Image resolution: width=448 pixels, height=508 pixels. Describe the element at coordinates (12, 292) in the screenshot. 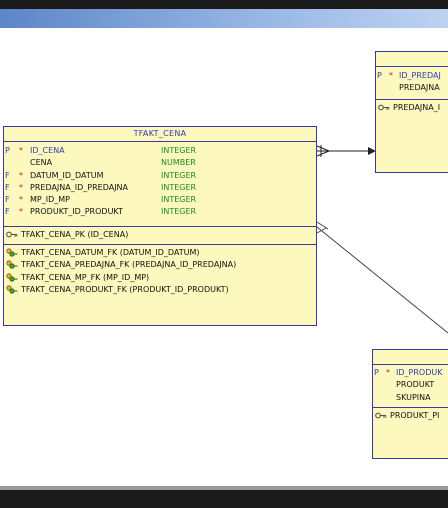

I see `fk-key-icon` at that location.